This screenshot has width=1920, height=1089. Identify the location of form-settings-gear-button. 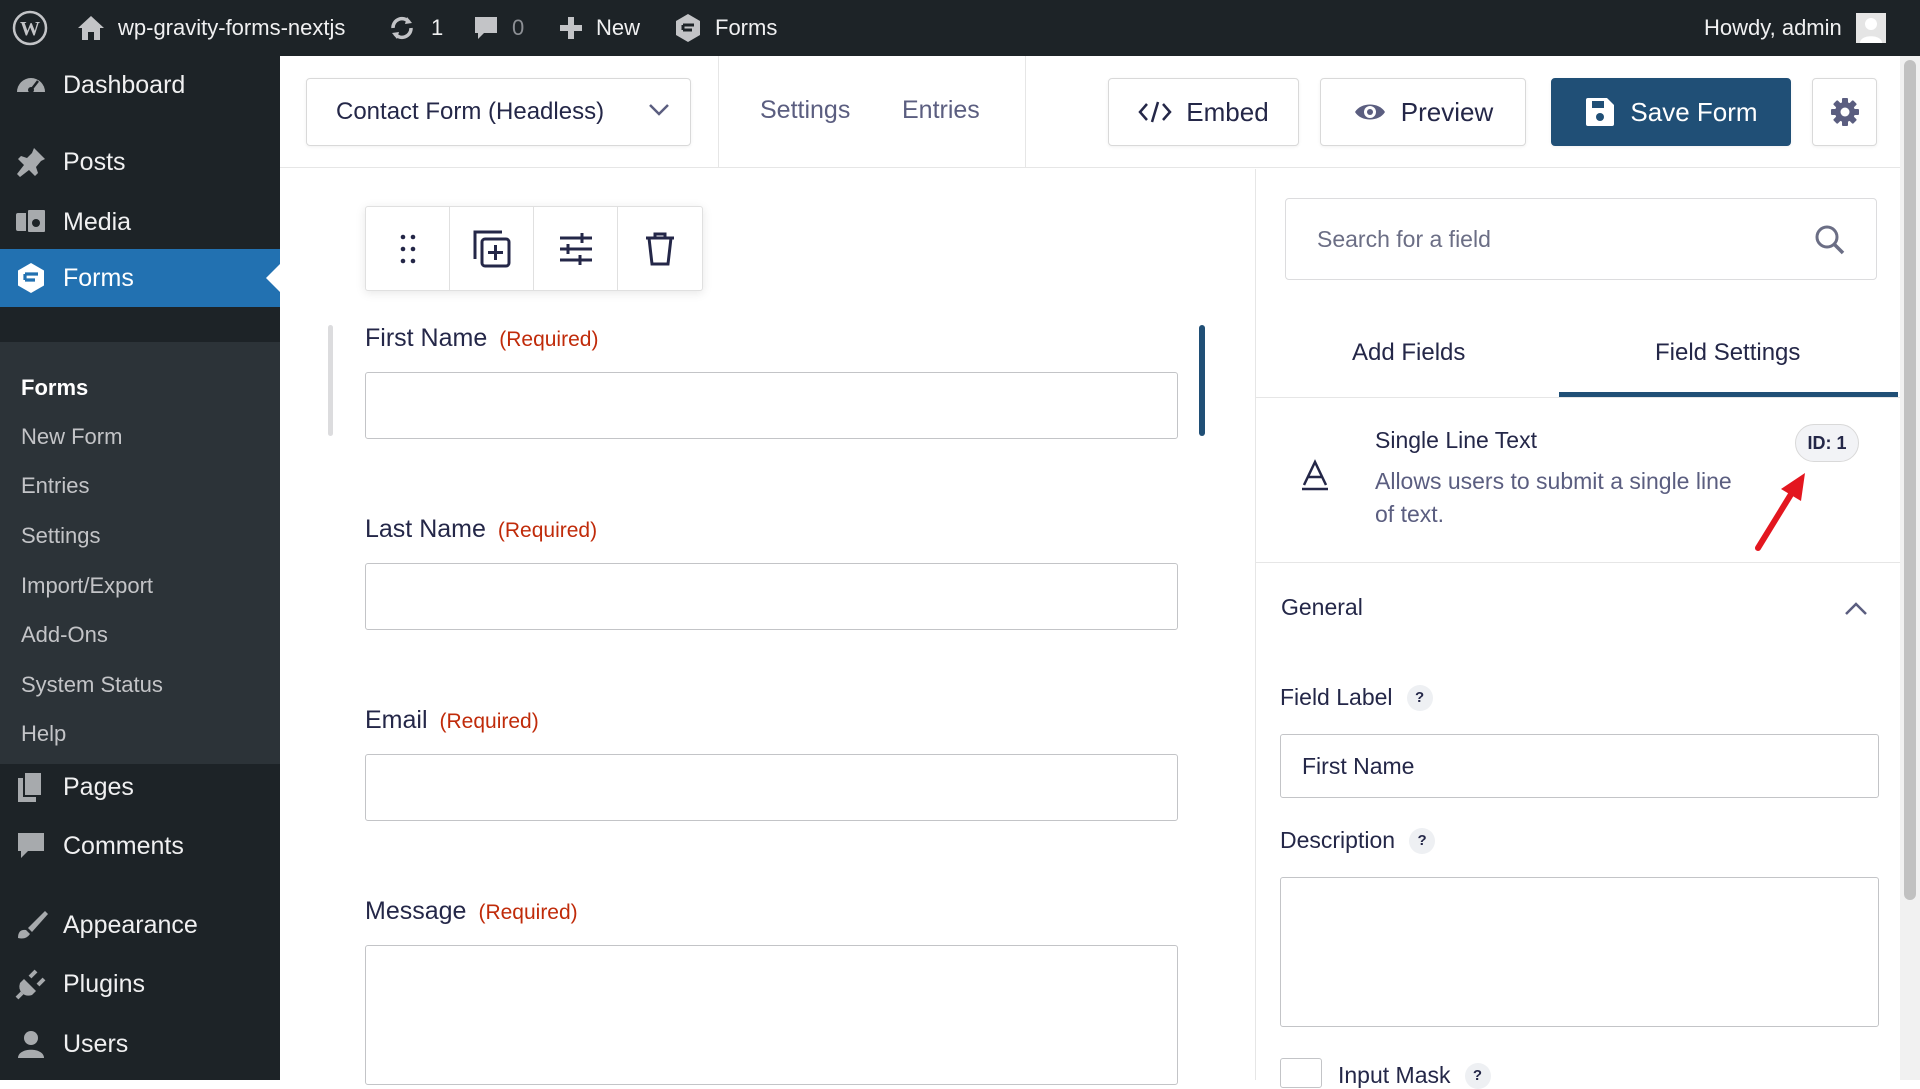
(1844, 112).